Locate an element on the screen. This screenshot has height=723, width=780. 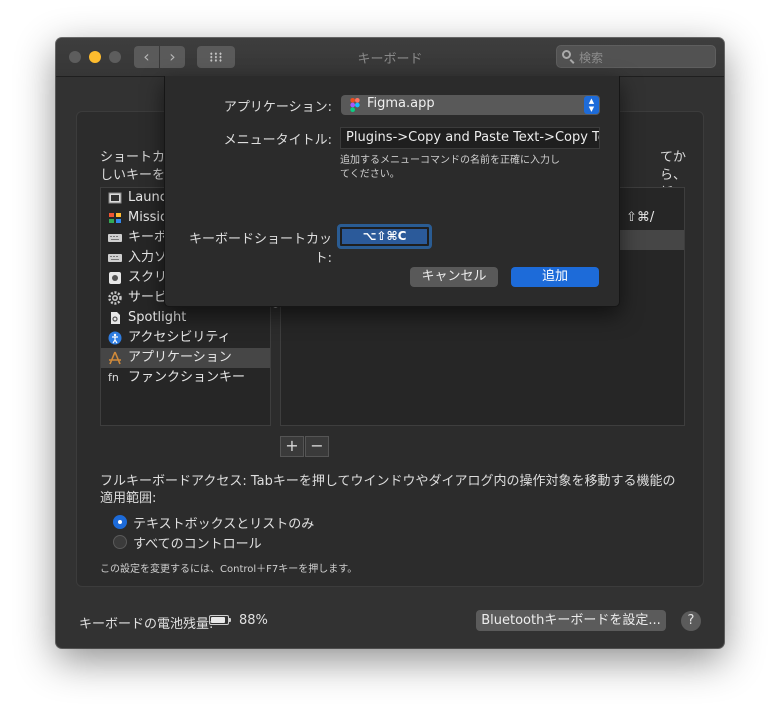
battery-fill is located at coordinates (218, 620).